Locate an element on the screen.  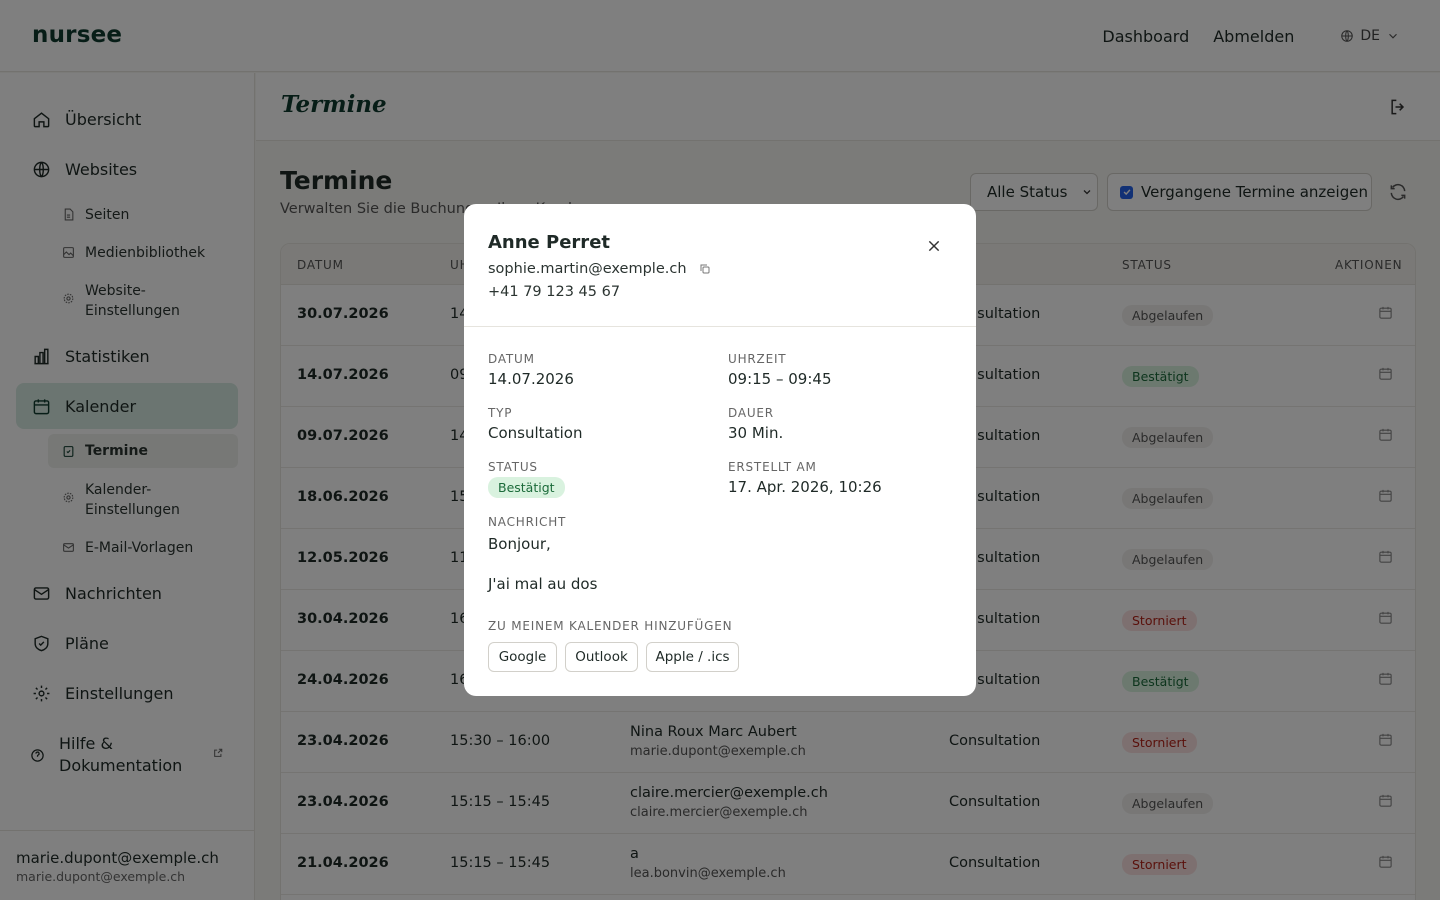
status-badge: Bestätigt is located at coordinates (526, 487).